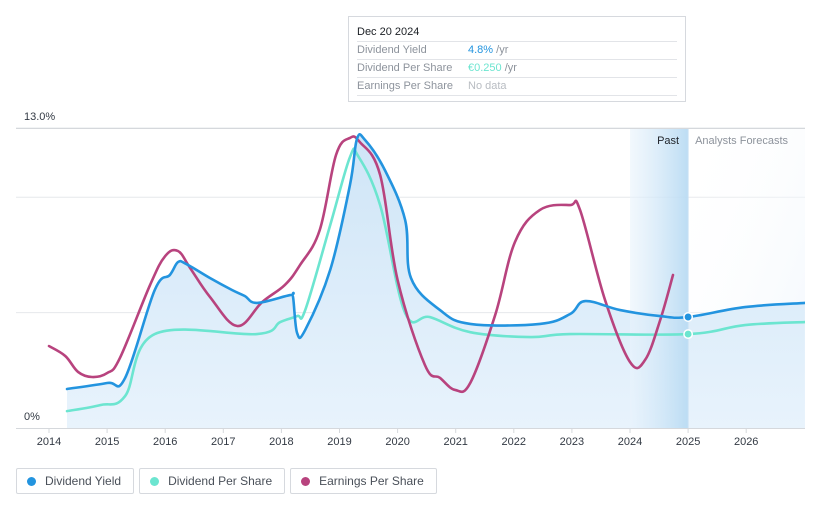 The image size is (821, 508). Describe the element at coordinates (517, 51) in the screenshot. I see `tooltip-row-dividend-yield: Dividend Yield 4.8% /yr` at that location.